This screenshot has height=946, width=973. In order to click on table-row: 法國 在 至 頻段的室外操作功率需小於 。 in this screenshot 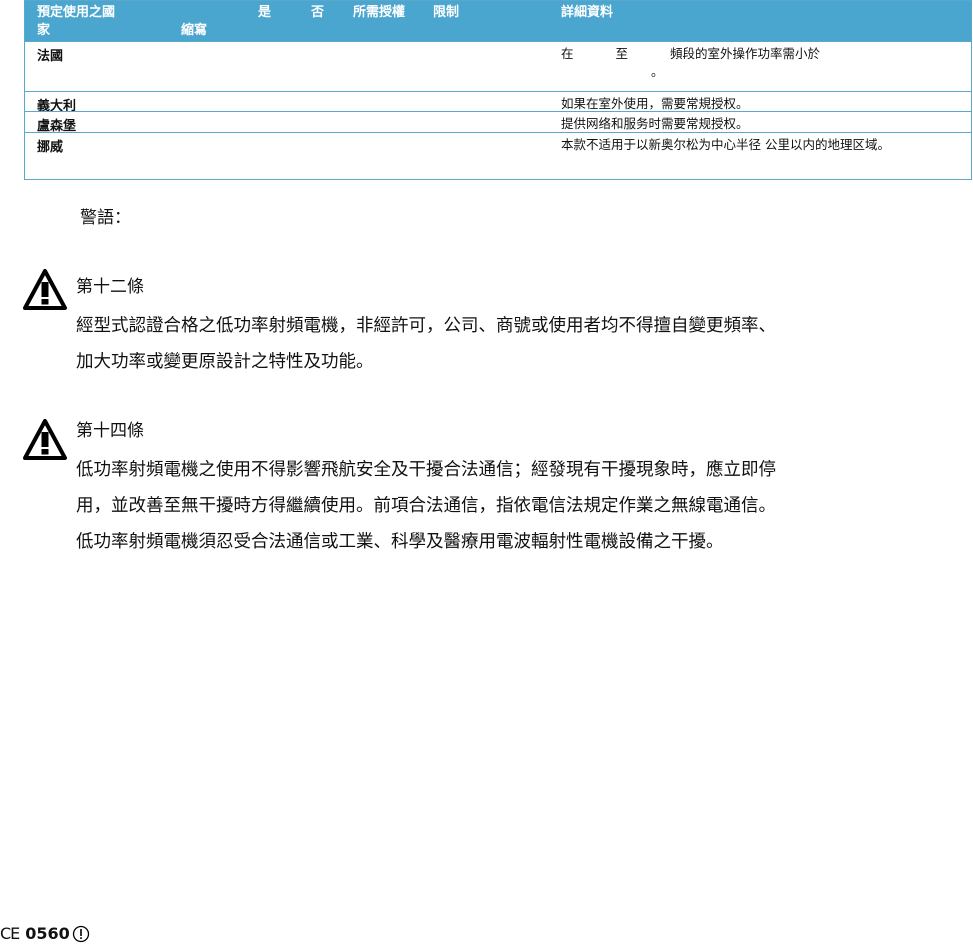, I will do `click(498, 66)`.